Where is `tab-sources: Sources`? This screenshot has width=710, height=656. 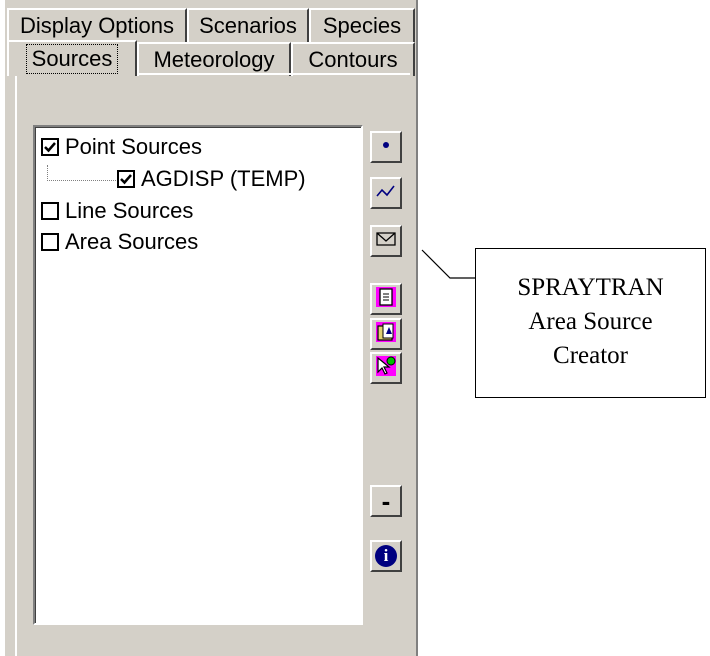 tab-sources: Sources is located at coordinates (72, 58).